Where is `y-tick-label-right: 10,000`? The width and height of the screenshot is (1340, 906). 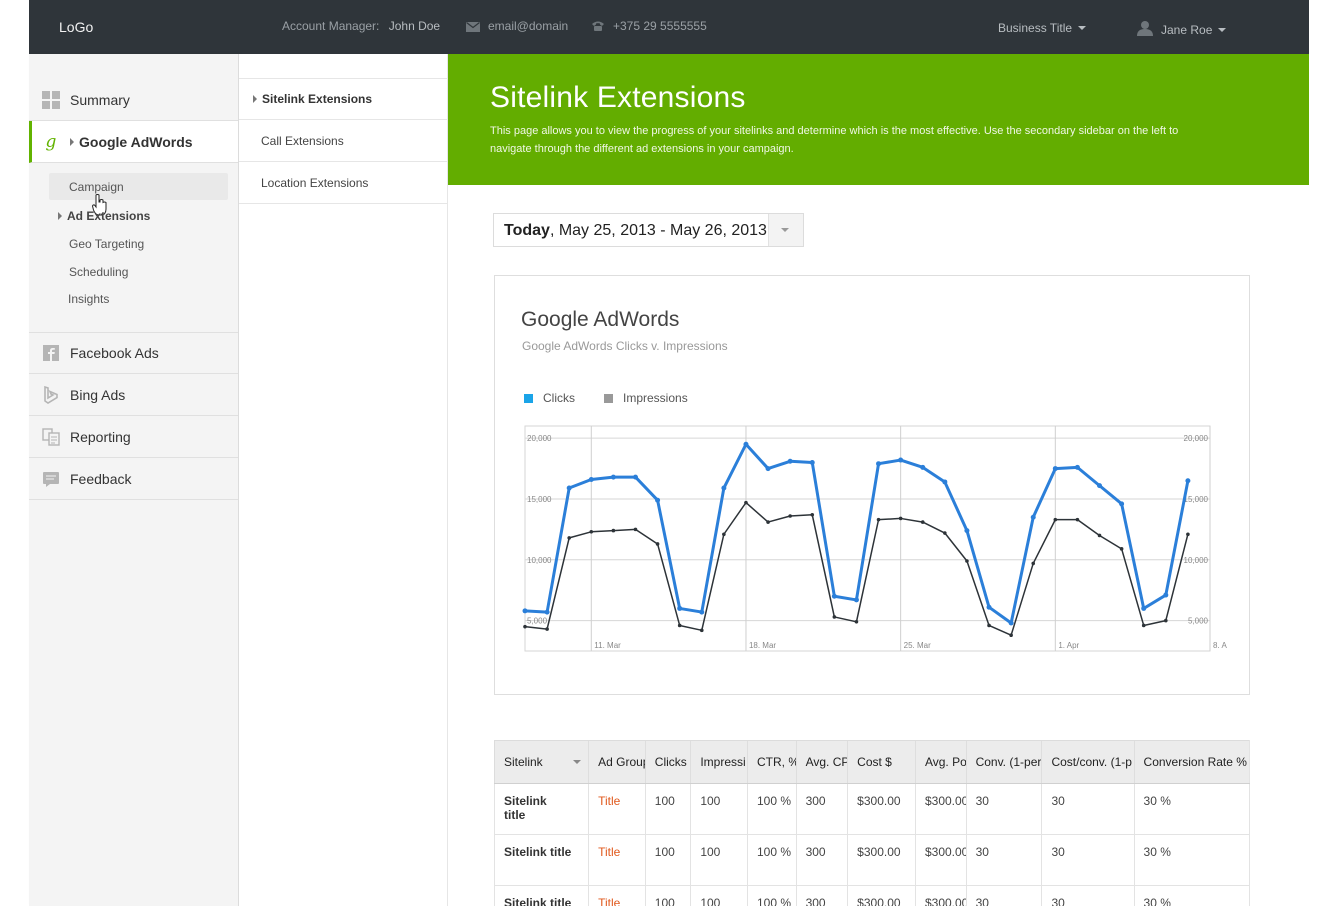
y-tick-label-right: 10,000 is located at coordinates (1196, 560).